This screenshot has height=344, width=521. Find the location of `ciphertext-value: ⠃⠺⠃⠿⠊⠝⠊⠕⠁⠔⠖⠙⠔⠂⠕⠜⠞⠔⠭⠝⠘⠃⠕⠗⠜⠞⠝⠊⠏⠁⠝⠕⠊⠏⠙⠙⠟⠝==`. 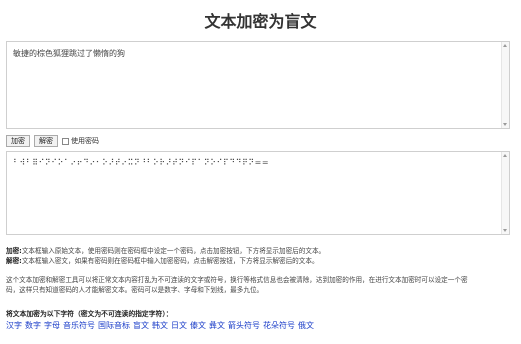

ciphertext-value: ⠃⠺⠃⠿⠊⠝⠊⠕⠁⠔⠖⠙⠔⠂⠕⠜⠞⠔⠭⠝⠘⠃⠕⠗⠜⠞⠝⠊⠏⠁⠝⠕⠊⠏⠙⠙⠟⠝== is located at coordinates (141, 162).